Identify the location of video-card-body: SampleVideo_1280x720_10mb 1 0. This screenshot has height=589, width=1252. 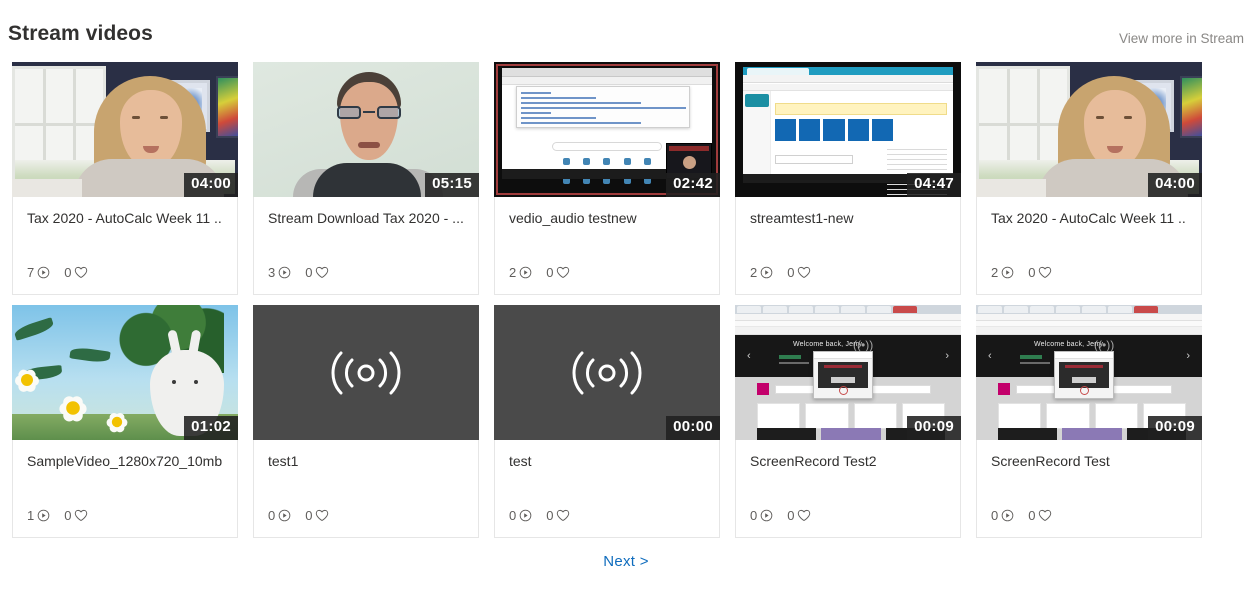
(125, 488).